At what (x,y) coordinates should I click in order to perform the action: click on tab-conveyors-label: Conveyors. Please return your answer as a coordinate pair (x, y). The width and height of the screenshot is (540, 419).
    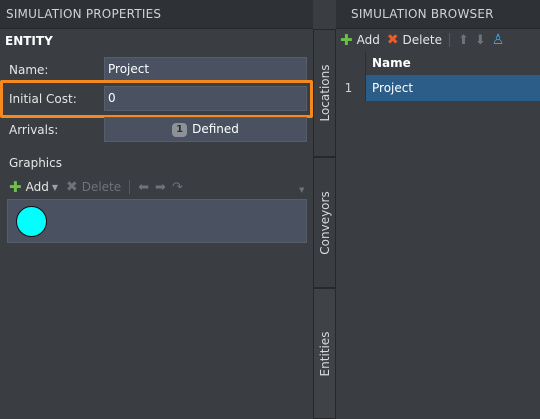
    Looking at the image, I should click on (324, 222).